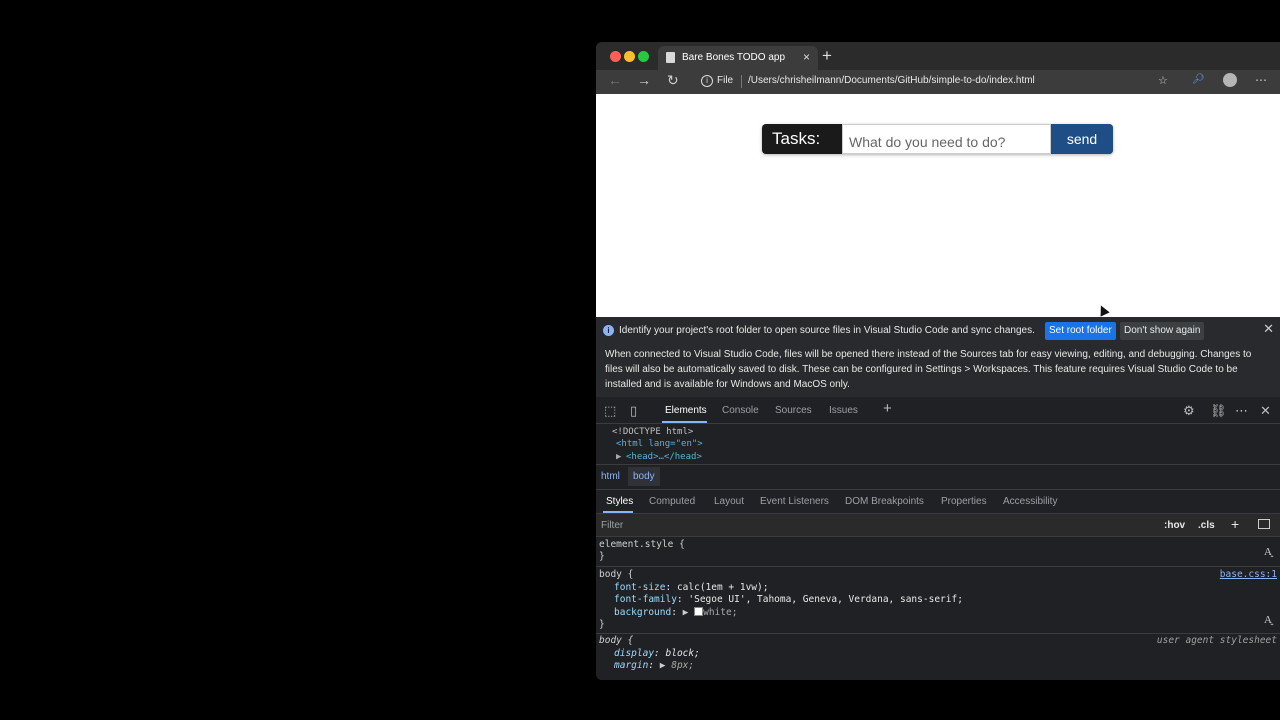 This screenshot has width=1280, height=720. Describe the element at coordinates (1248, 575) in the screenshot. I see `stylesheet-link: base.css:1` at that location.